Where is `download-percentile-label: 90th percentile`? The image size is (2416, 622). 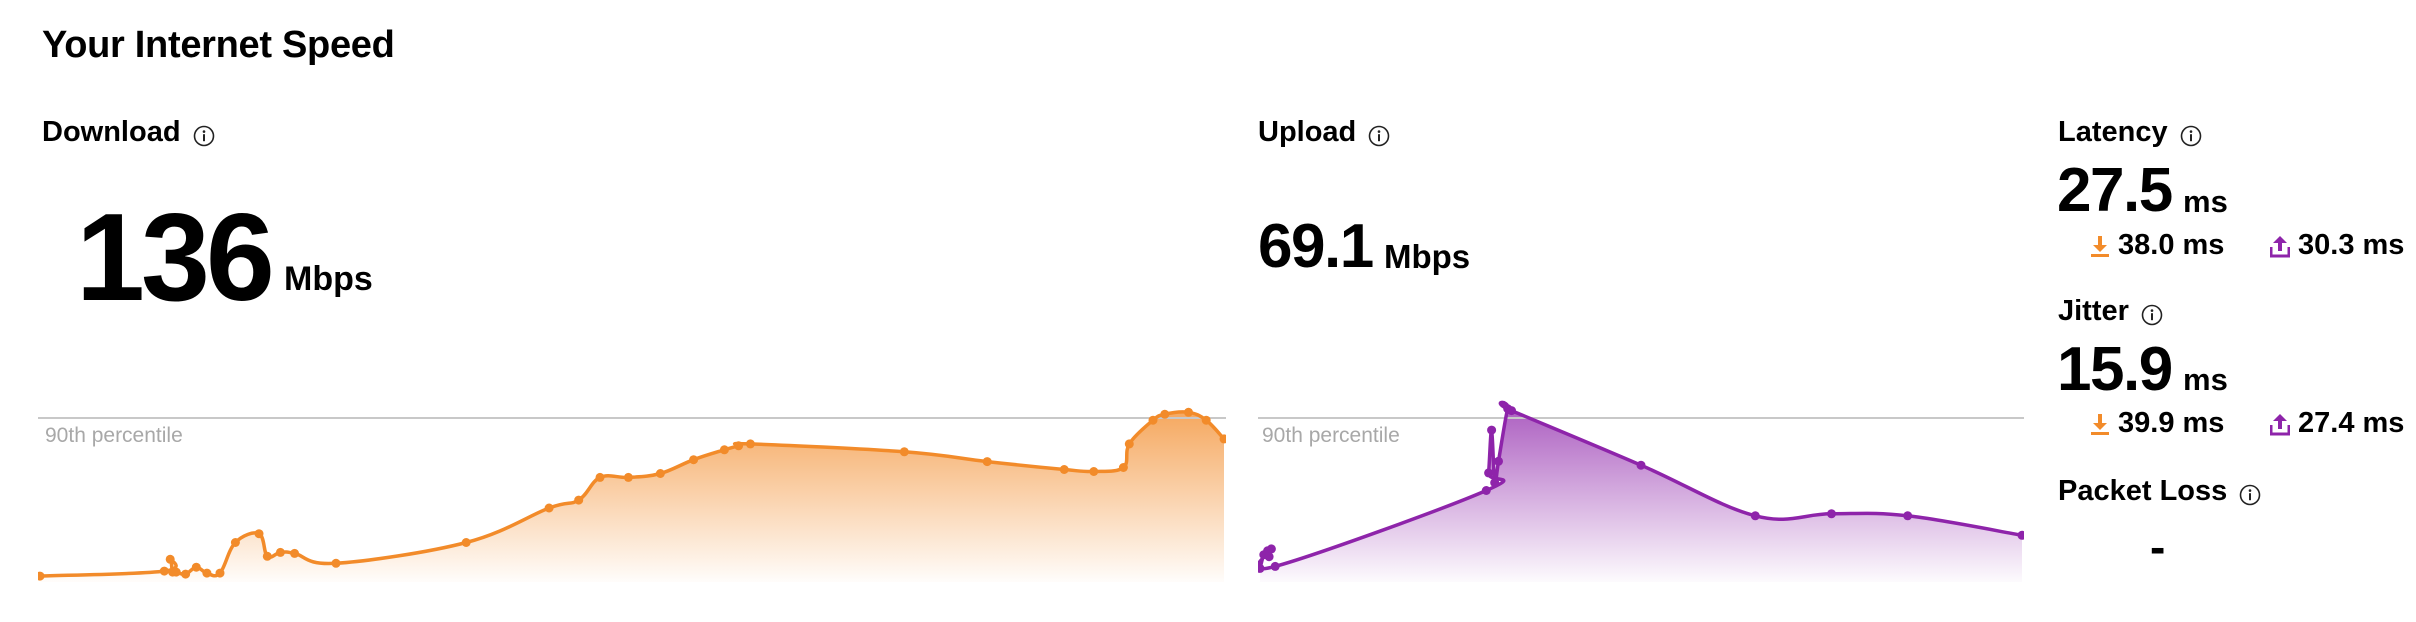
download-percentile-label: 90th percentile is located at coordinates (114, 435).